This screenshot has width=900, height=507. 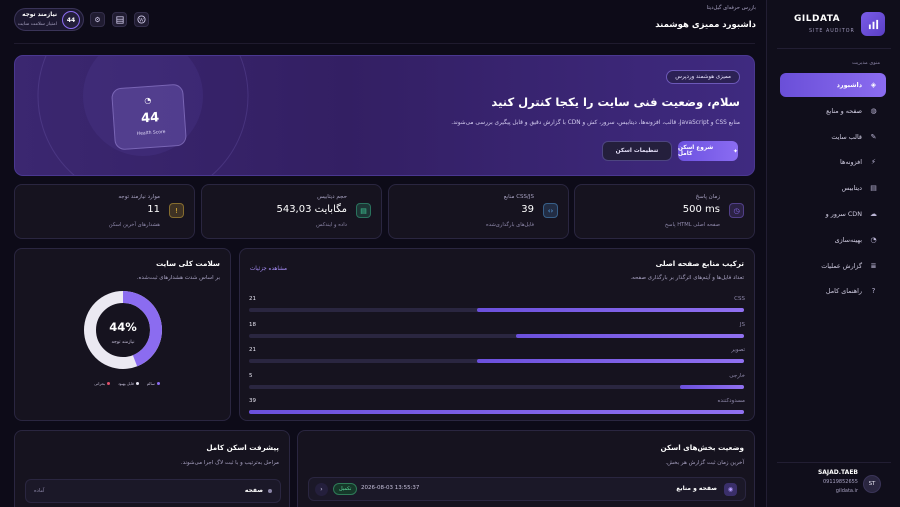 What do you see at coordinates (123, 342) in the screenshot?
I see `health-status: نیازمند توجه` at bounding box center [123, 342].